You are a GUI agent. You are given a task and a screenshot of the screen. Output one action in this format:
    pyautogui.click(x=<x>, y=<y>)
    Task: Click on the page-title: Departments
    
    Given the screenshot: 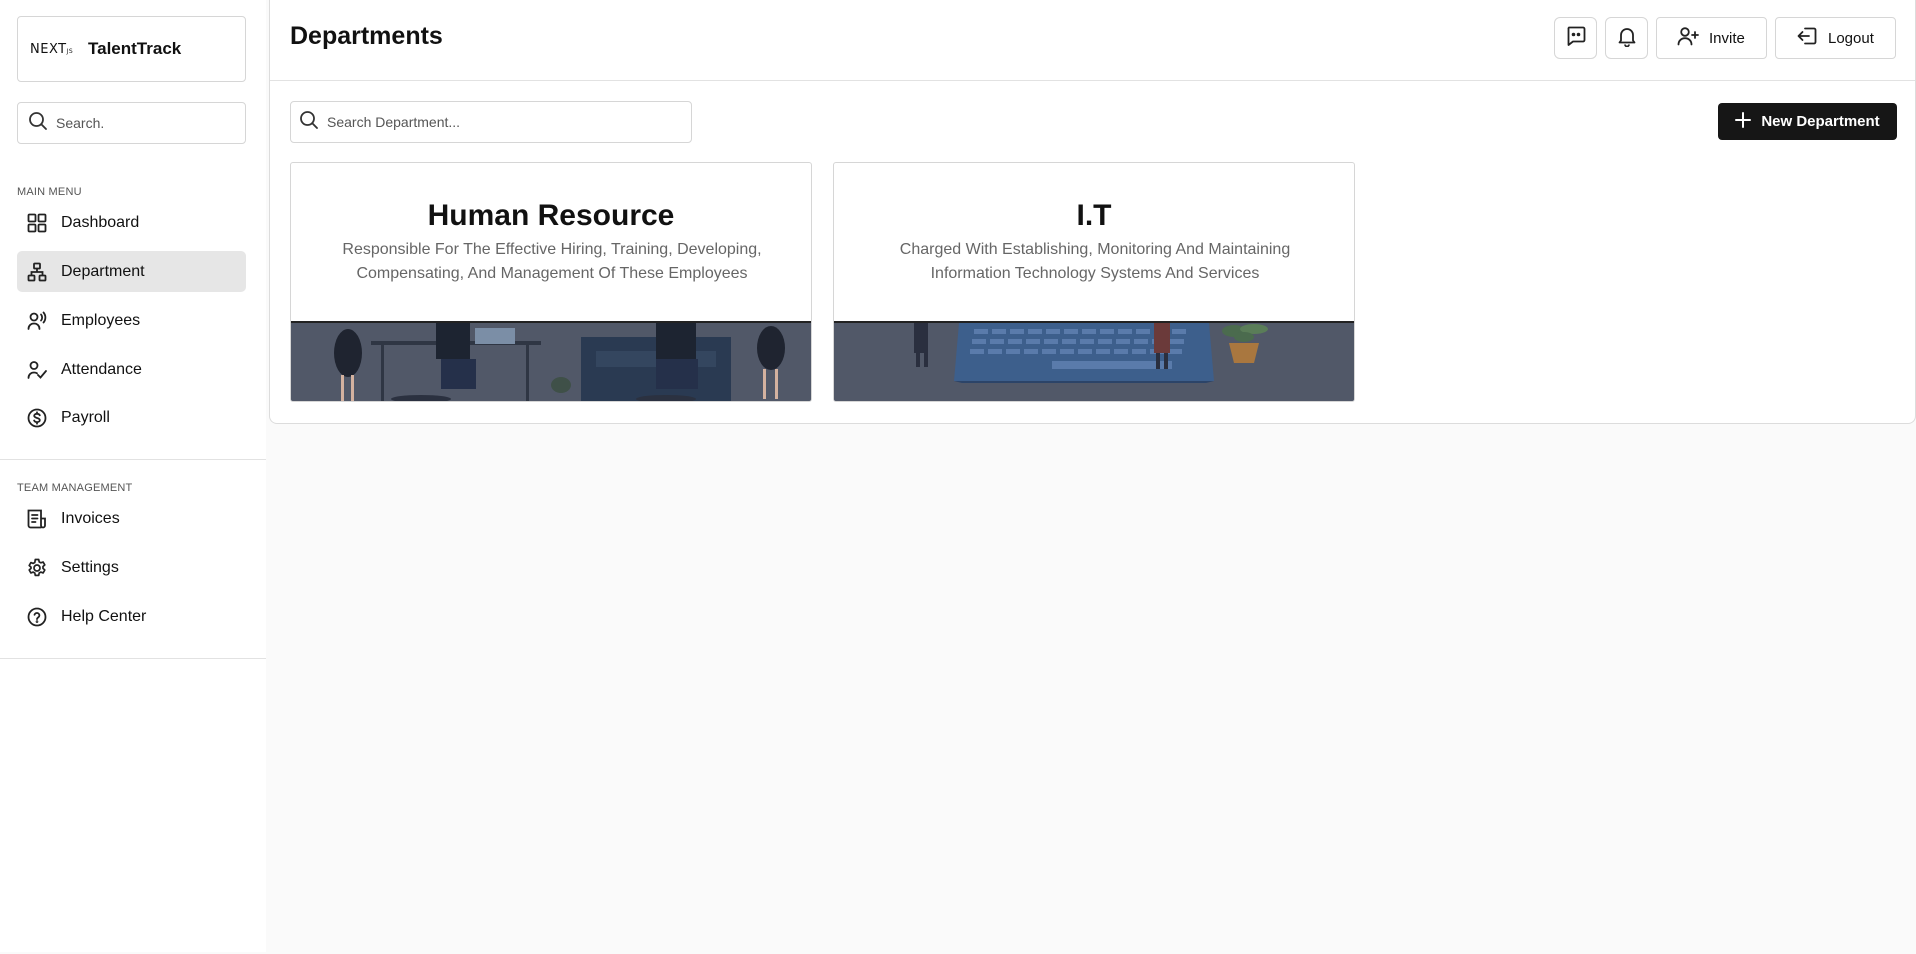 What is the action you would take?
    pyautogui.click(x=366, y=36)
    